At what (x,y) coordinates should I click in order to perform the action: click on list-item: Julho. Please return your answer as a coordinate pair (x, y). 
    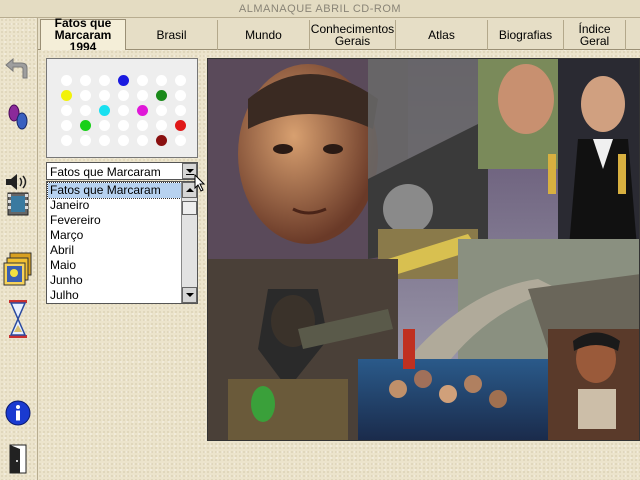
    Looking at the image, I should click on (114, 295).